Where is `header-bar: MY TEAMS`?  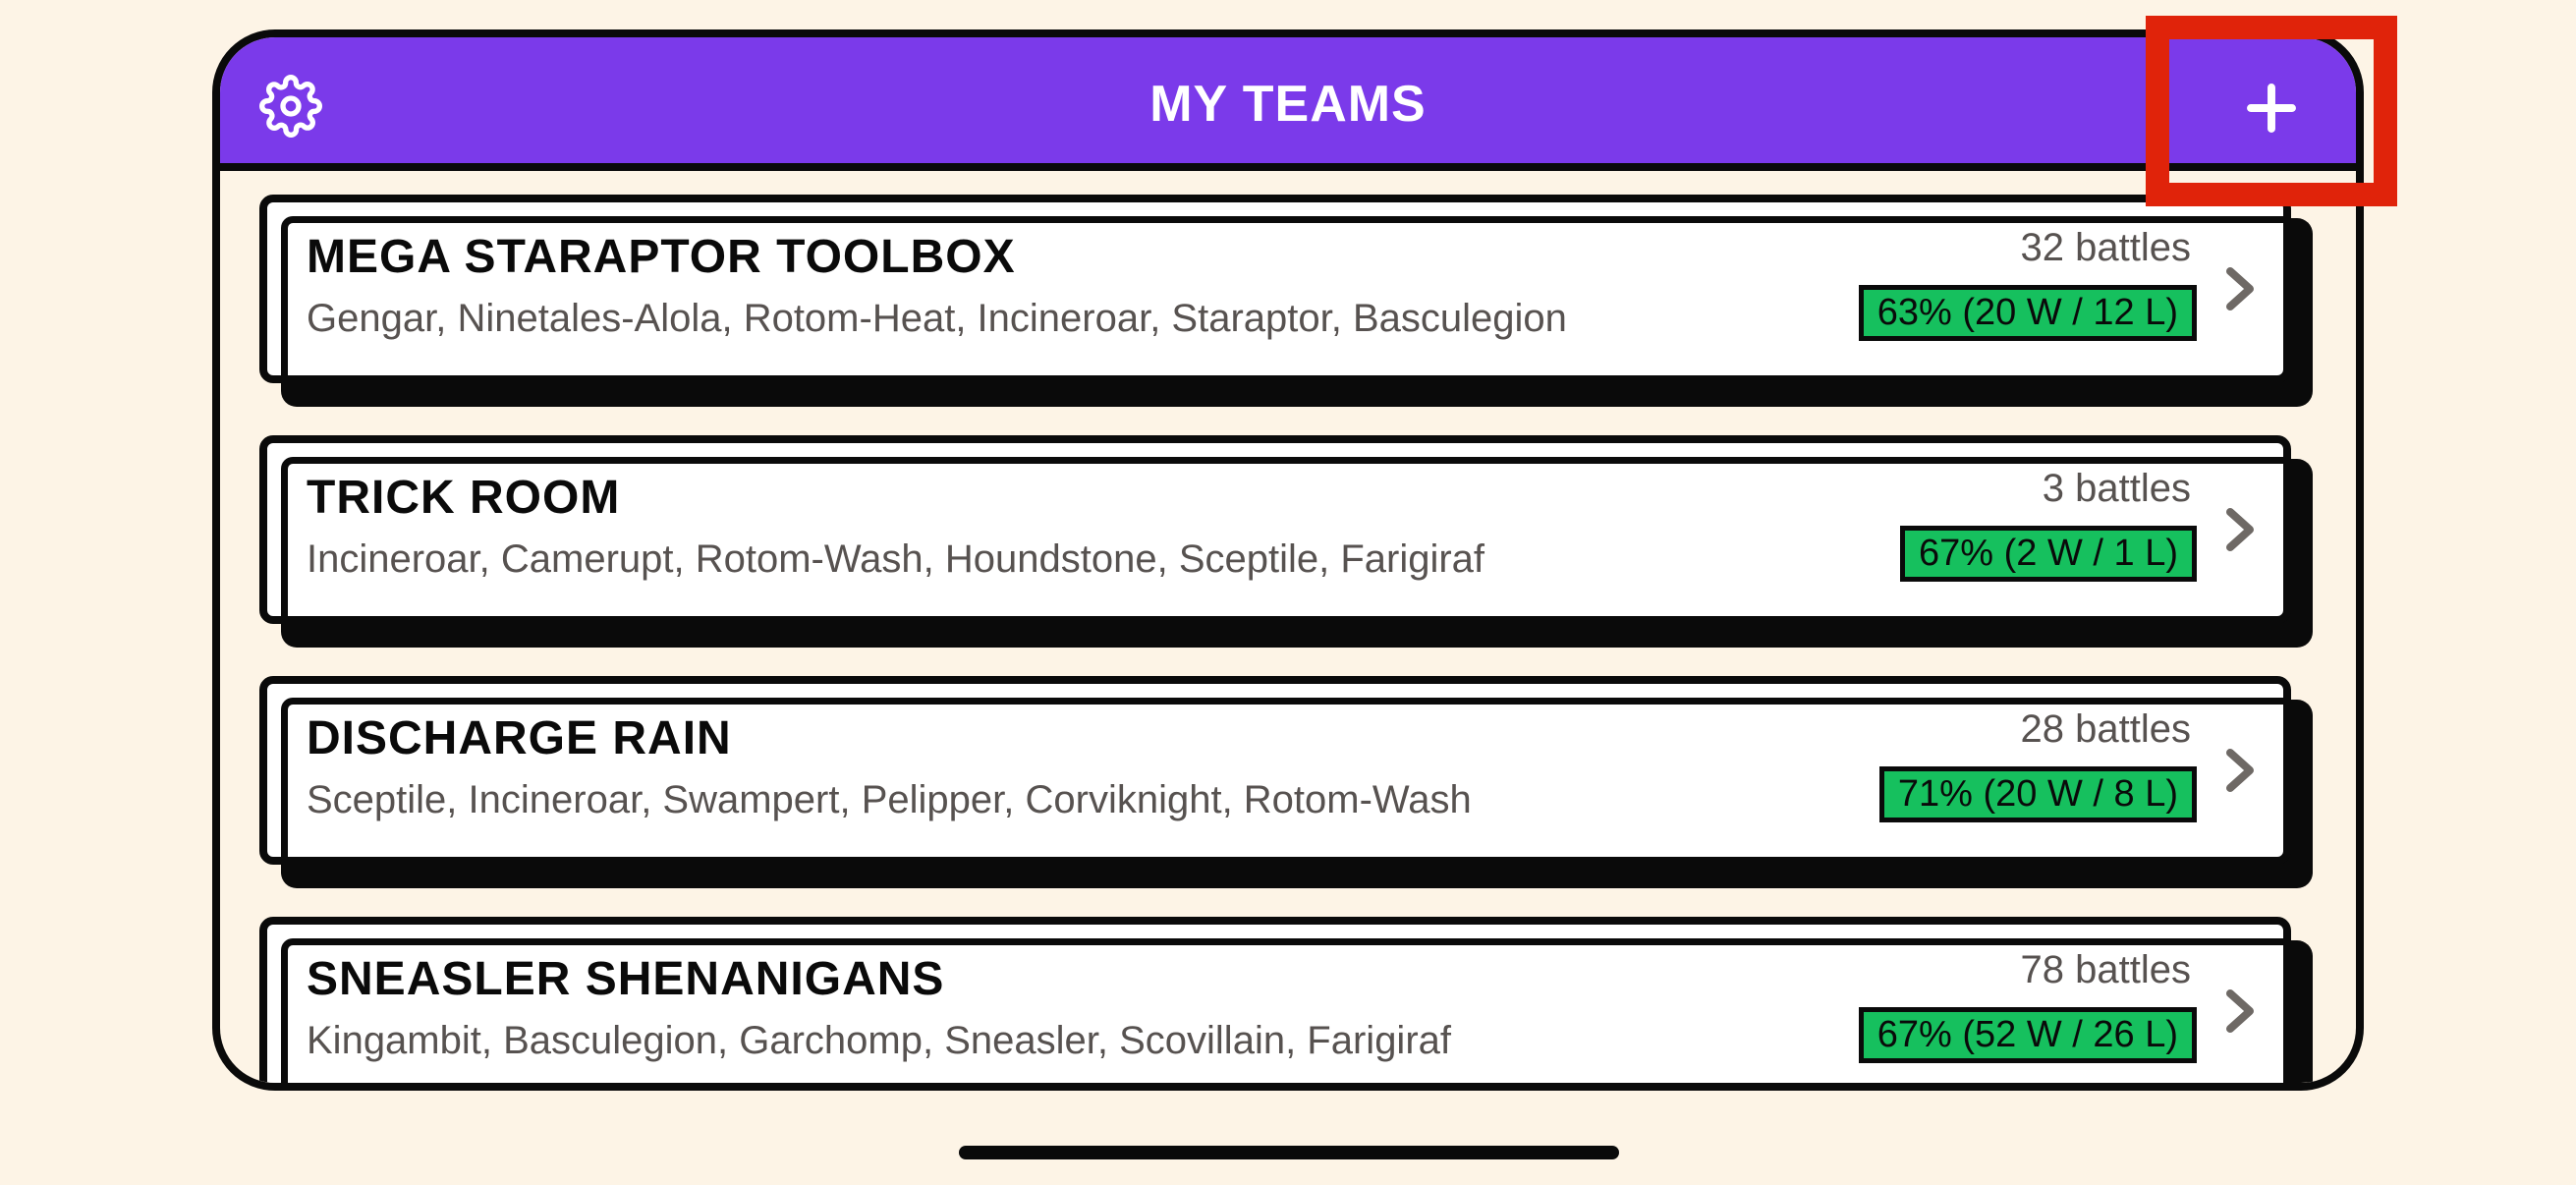 header-bar: MY TEAMS is located at coordinates (1288, 104).